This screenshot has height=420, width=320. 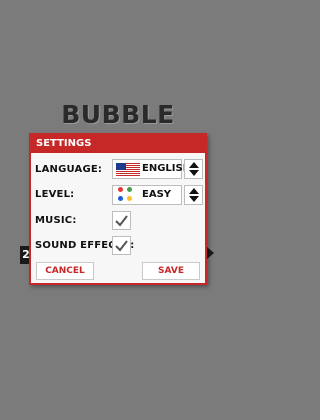 What do you see at coordinates (128, 169) in the screenshot?
I see `us-flag-icon` at bounding box center [128, 169].